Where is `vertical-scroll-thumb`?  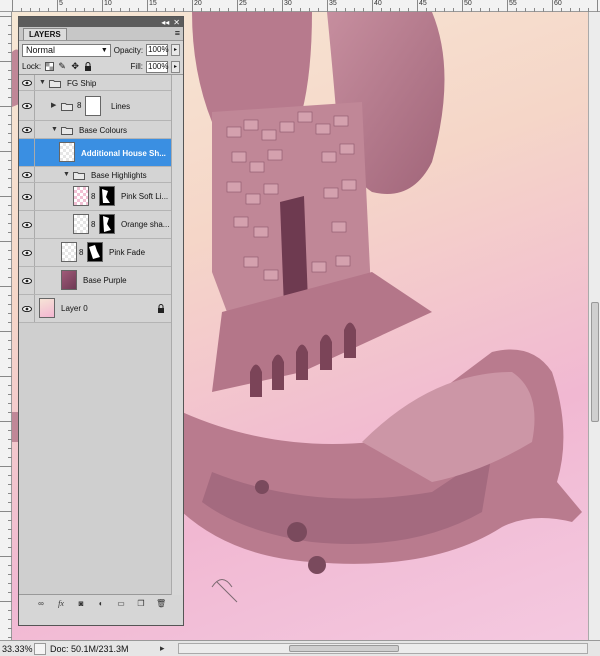
vertical-scroll-thumb is located at coordinates (595, 362).